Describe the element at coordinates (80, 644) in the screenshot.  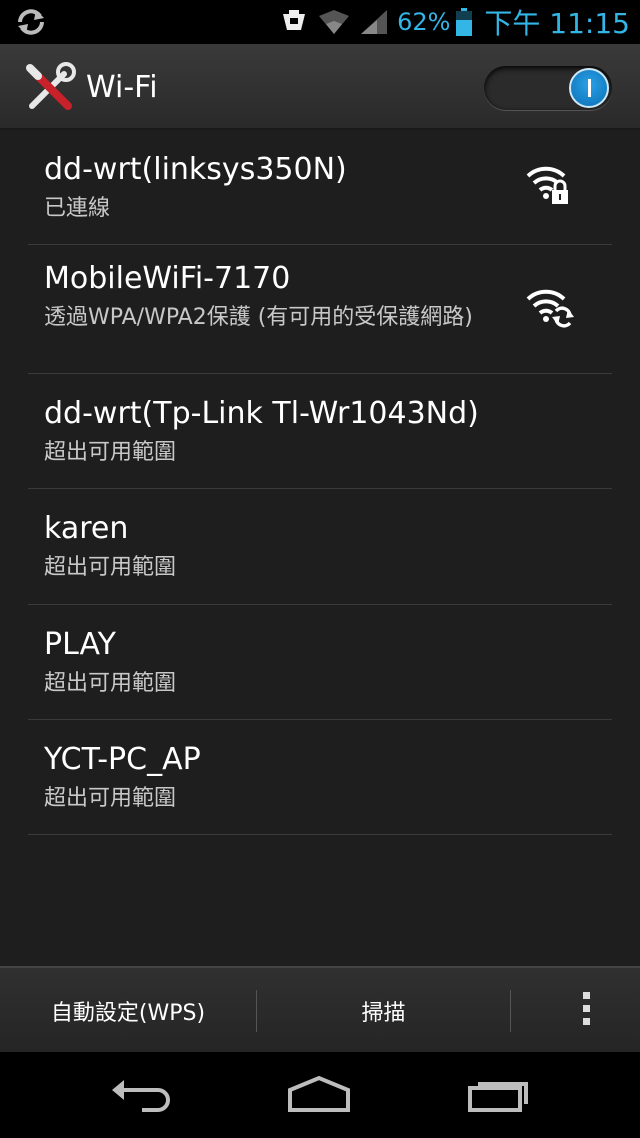
I see `network-name: PLAY` at that location.